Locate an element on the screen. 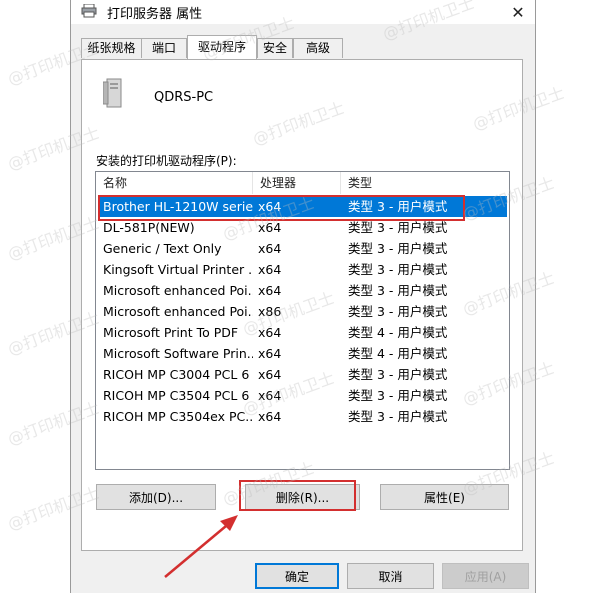 This screenshot has width=600, height=593. driver-row: RICOH MP C3504ex PC... x64 类型 3 - 用户模式 is located at coordinates (302, 416).